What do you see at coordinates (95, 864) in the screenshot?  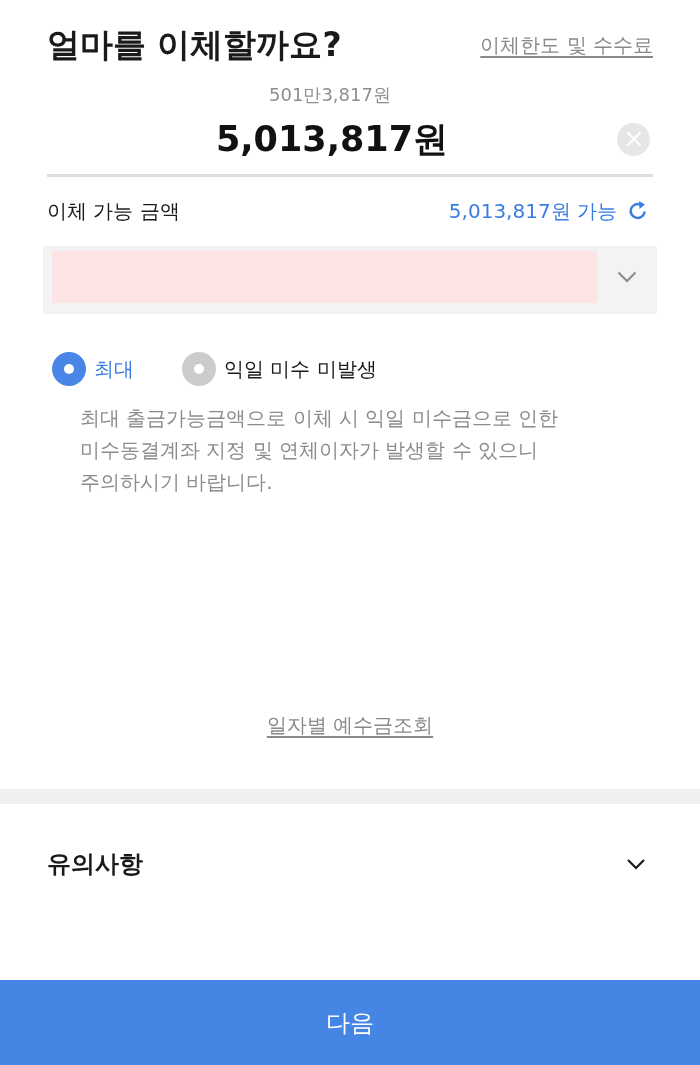 I see `cautions-title: 유의사항` at bounding box center [95, 864].